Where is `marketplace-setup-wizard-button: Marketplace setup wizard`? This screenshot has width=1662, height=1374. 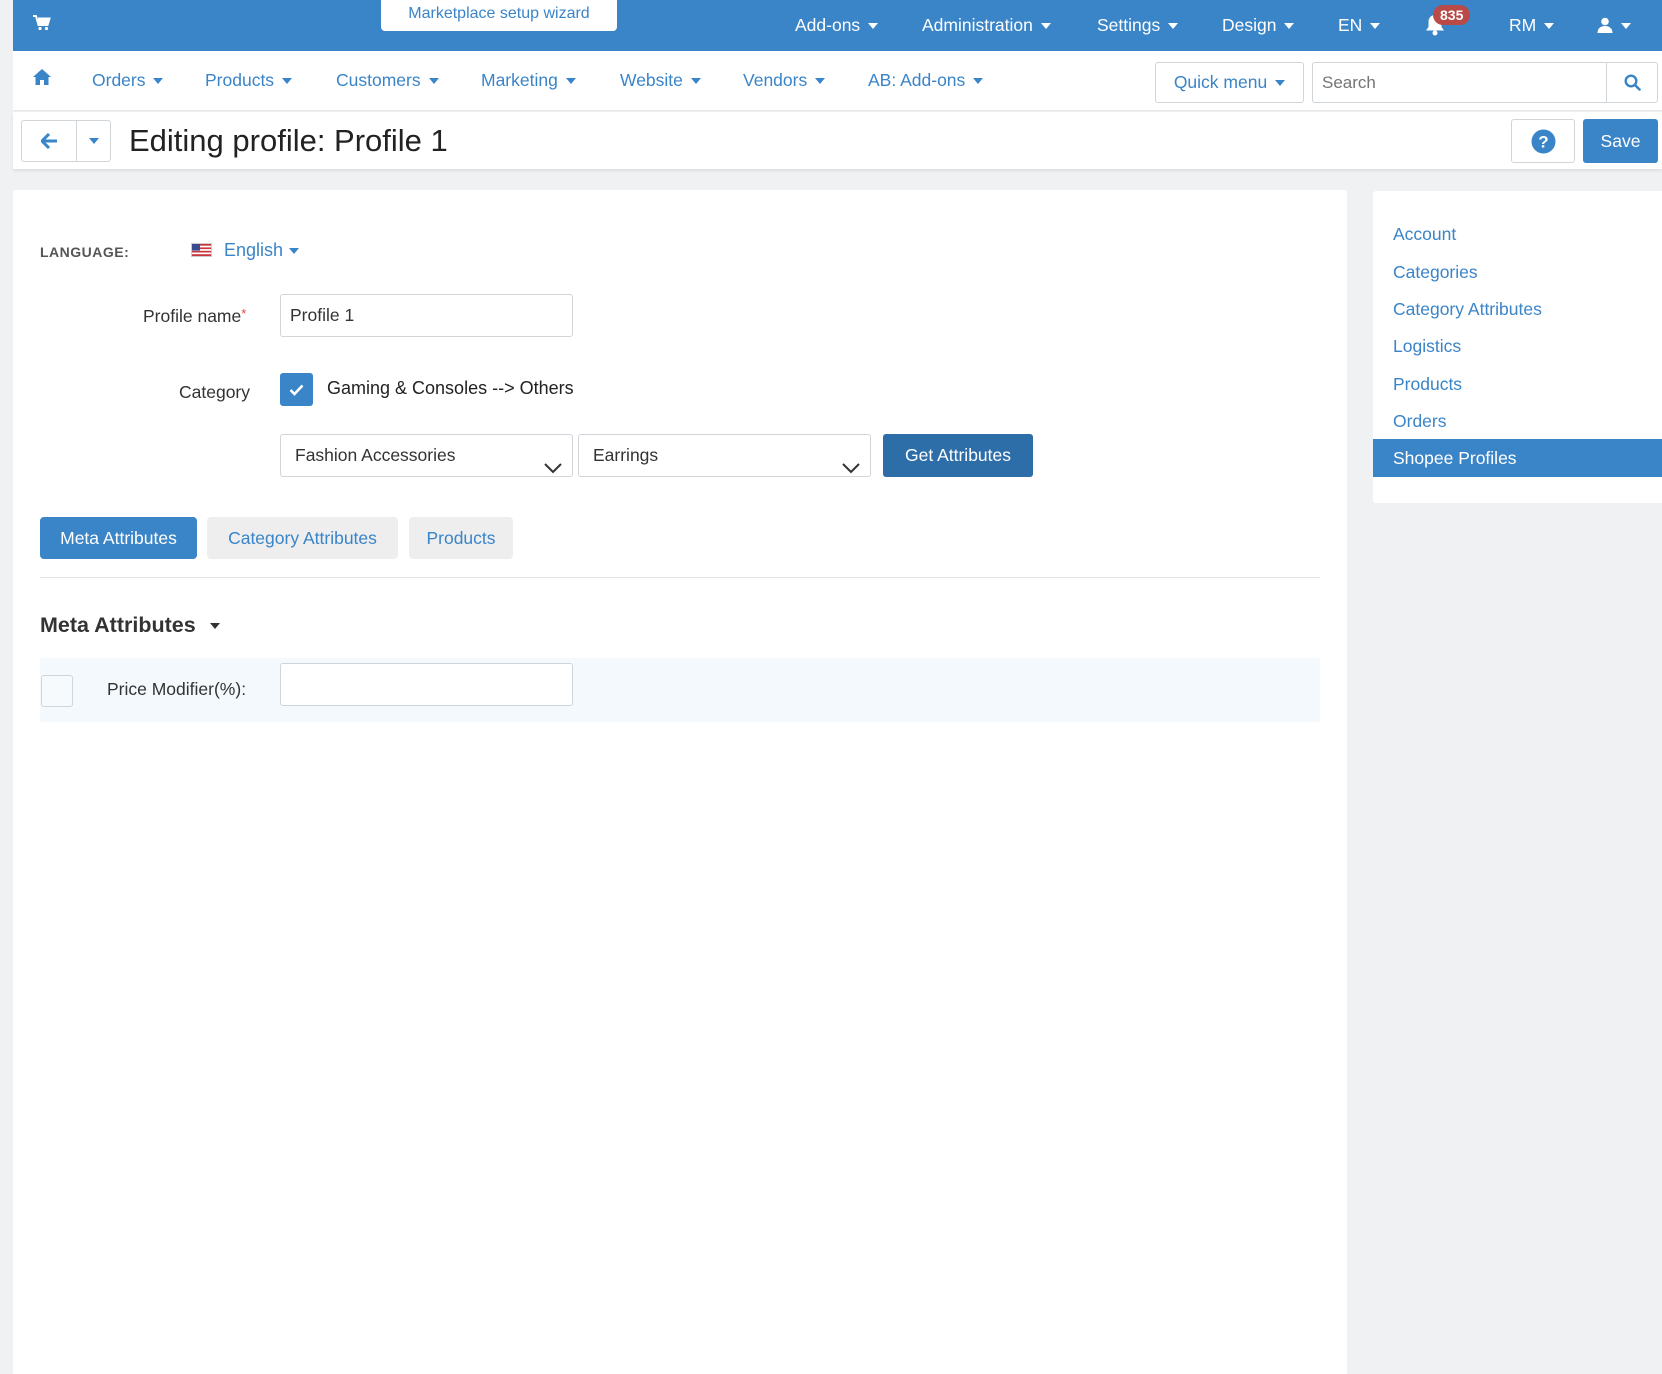 marketplace-setup-wizard-button: Marketplace setup wizard is located at coordinates (499, 15).